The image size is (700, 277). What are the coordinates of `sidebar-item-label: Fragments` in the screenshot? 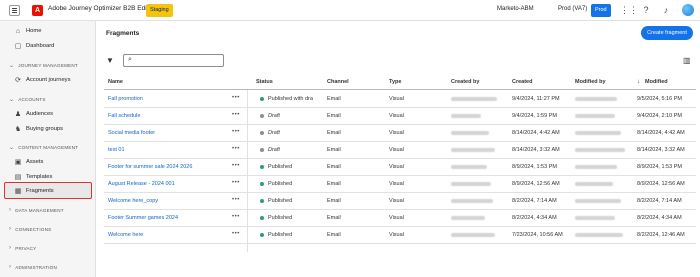 It's located at (40, 191).